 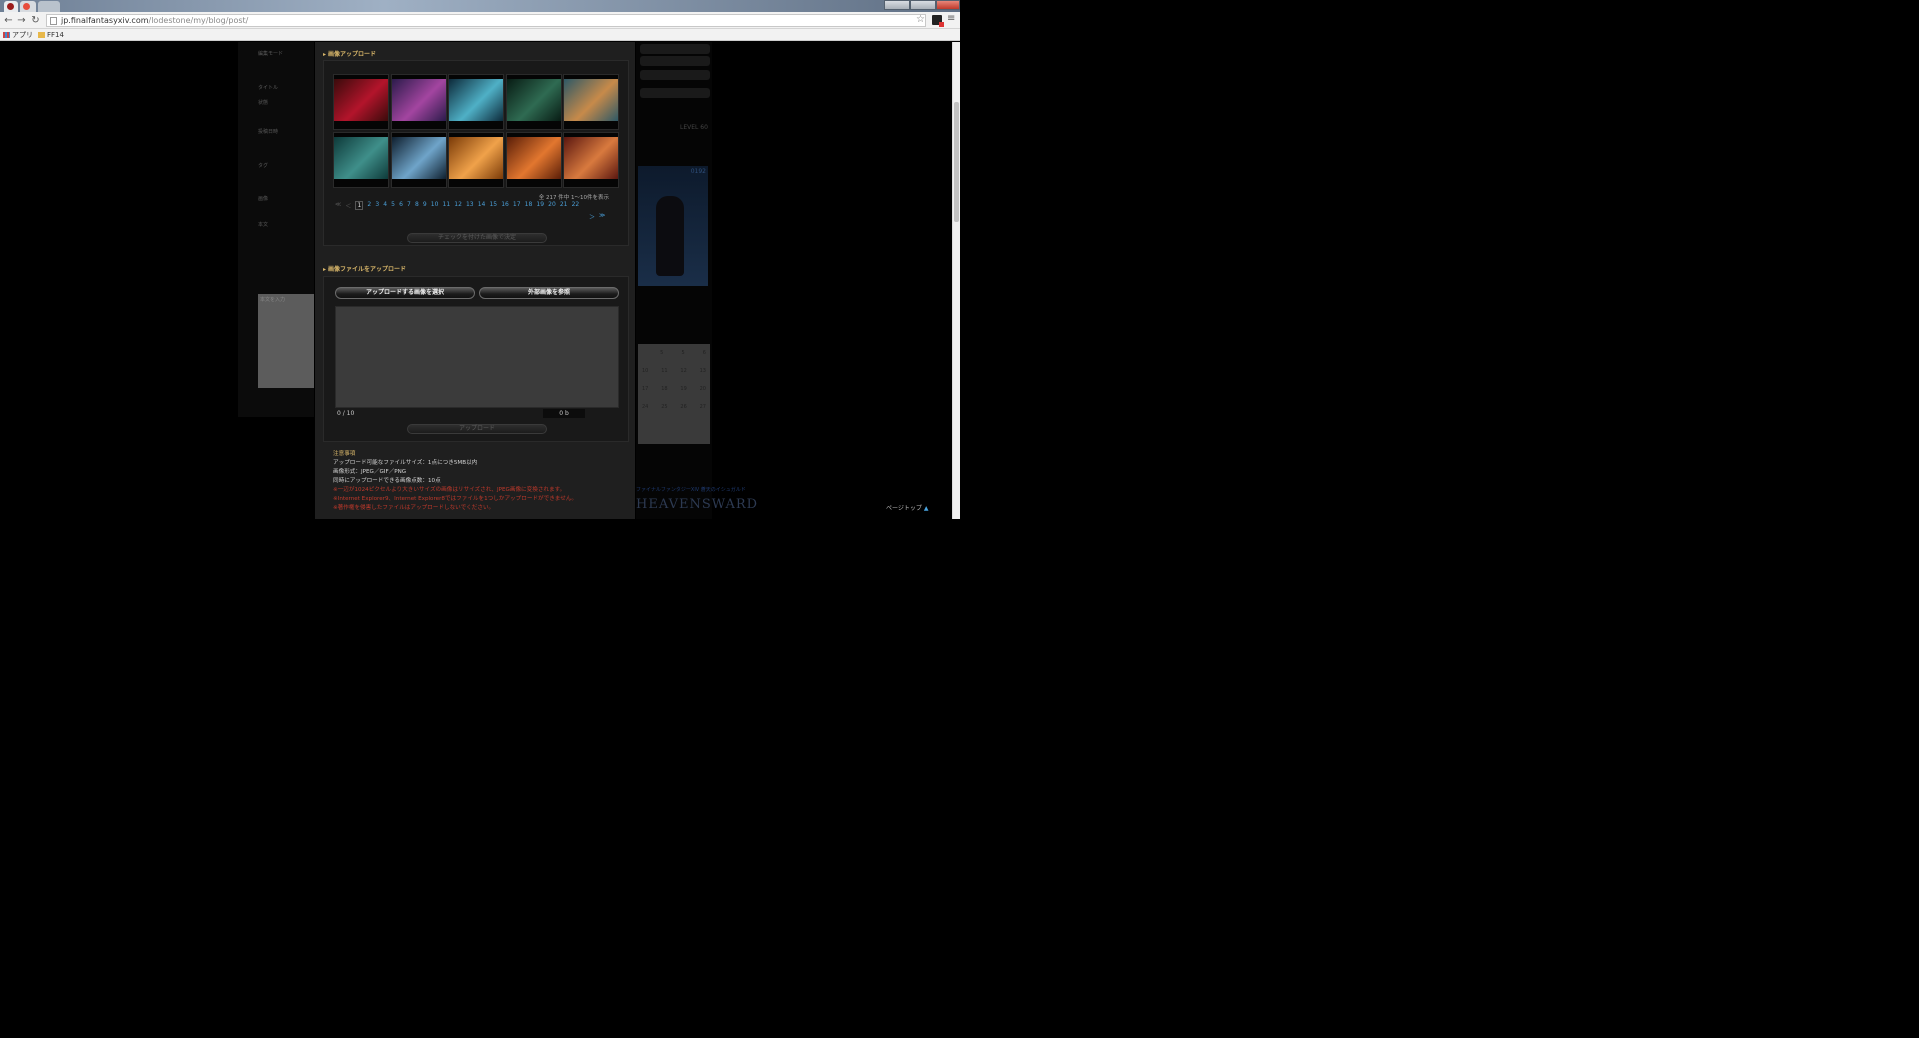 I want to click on tab-second, so click(x=28, y=6).